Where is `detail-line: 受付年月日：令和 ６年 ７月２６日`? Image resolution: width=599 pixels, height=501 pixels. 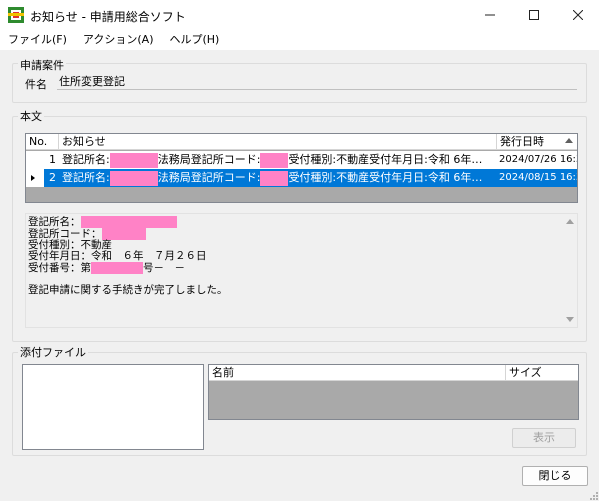 detail-line: 受付年月日：令和 ６年 ７月２６日 is located at coordinates (117, 256).